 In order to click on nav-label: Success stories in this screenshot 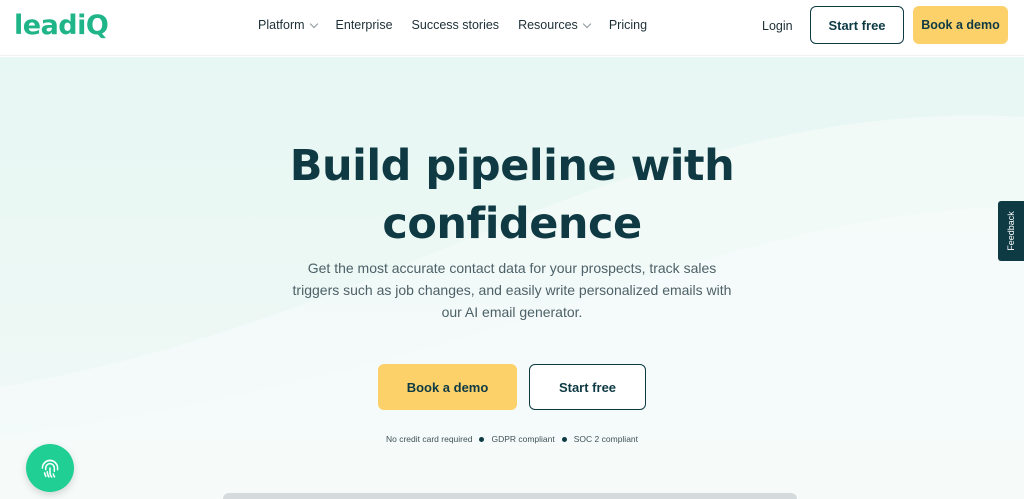, I will do `click(455, 25)`.